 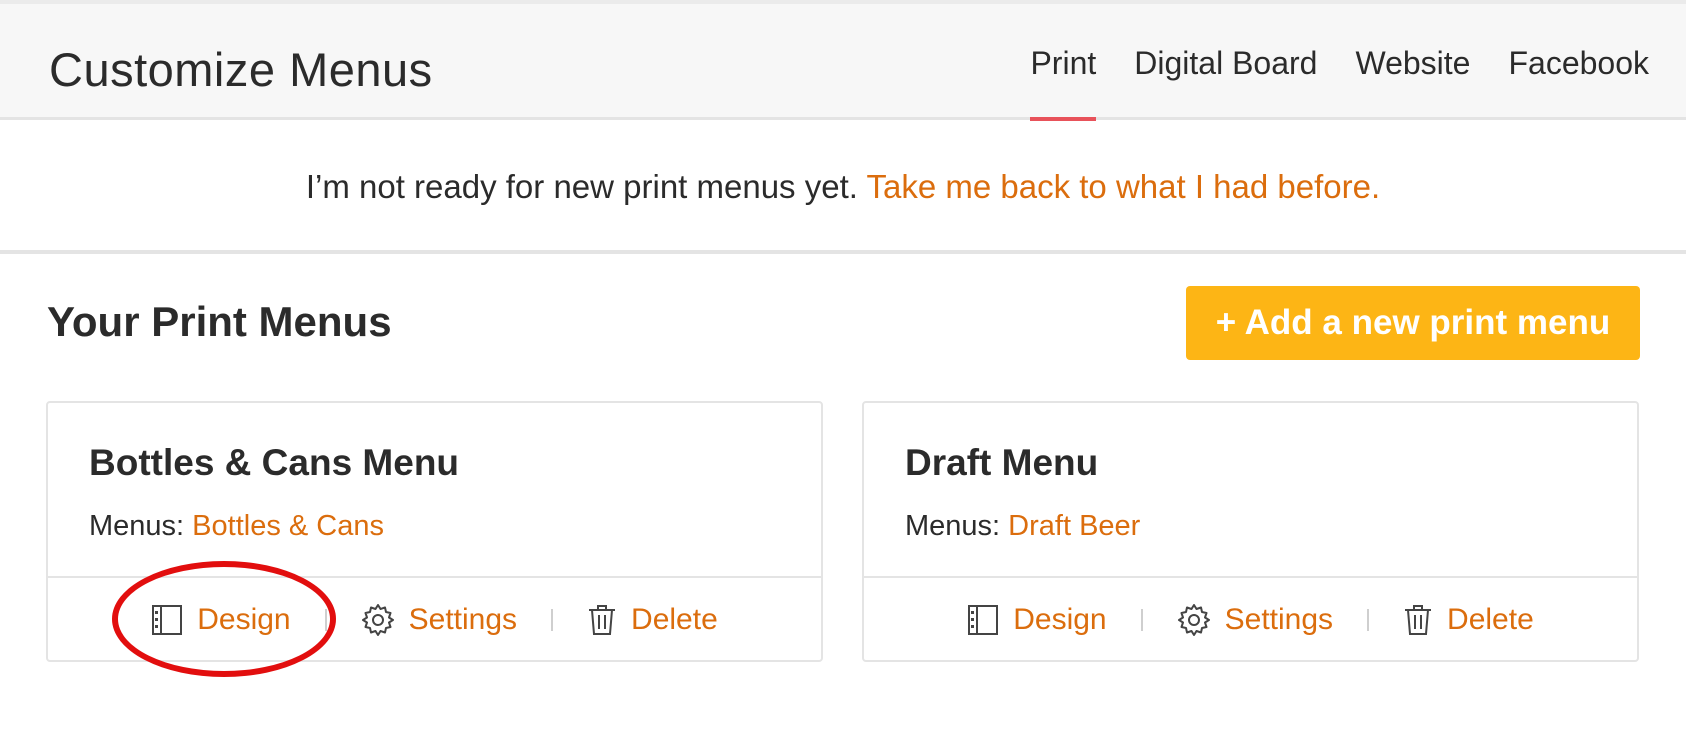 I want to click on revert-link: Take me back to what I had before., so click(x=1124, y=186).